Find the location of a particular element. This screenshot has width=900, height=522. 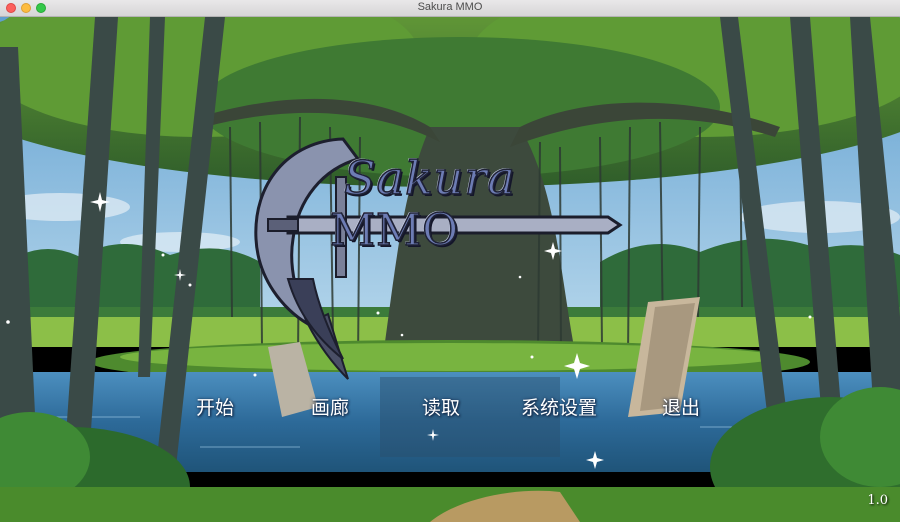

menu-start-button: 开始 is located at coordinates (215, 406).